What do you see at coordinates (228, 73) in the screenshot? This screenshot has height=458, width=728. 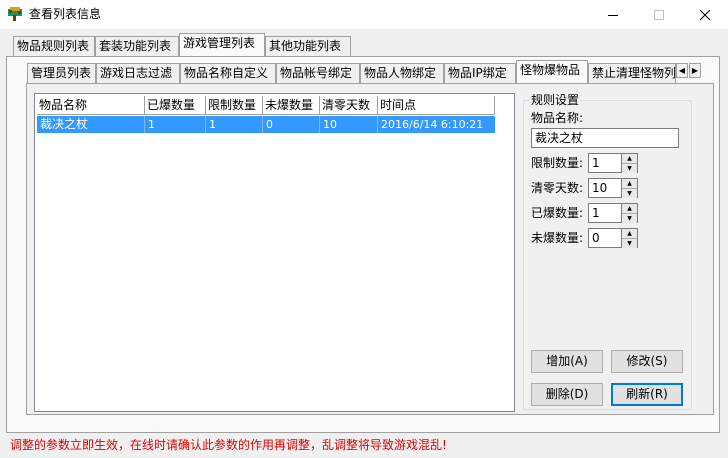 I see `tab-item-name-custom: 物品名称自定义` at bounding box center [228, 73].